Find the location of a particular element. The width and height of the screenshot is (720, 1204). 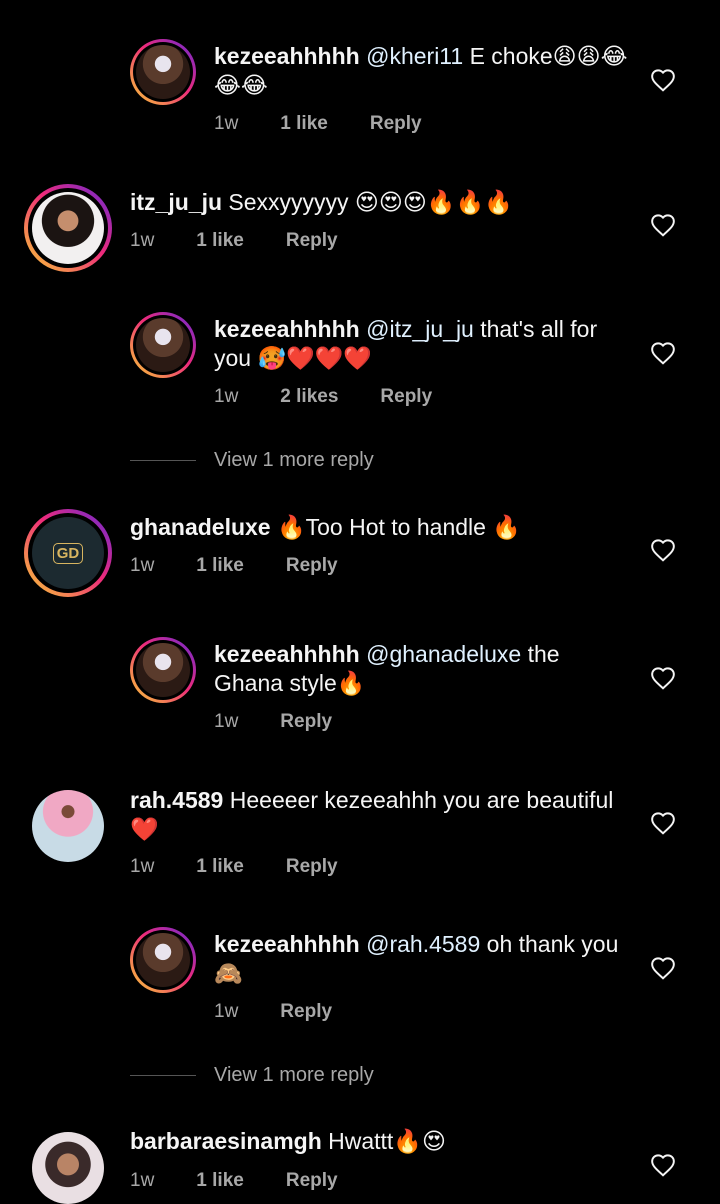

comment-text: itz_ju_ju Sexxyyyyyy 😍😍😍🔥🔥🔥 is located at coordinates (380, 202).